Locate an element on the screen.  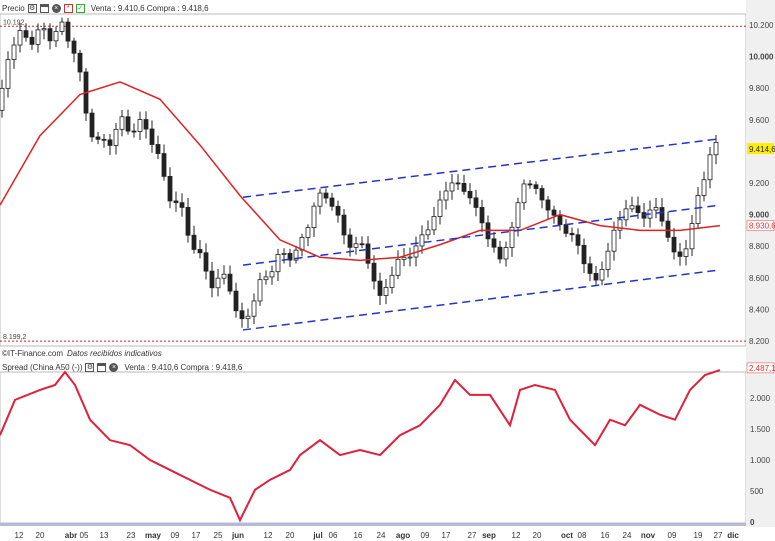
spread-value-label: 2.487,1 is located at coordinates (762, 368).